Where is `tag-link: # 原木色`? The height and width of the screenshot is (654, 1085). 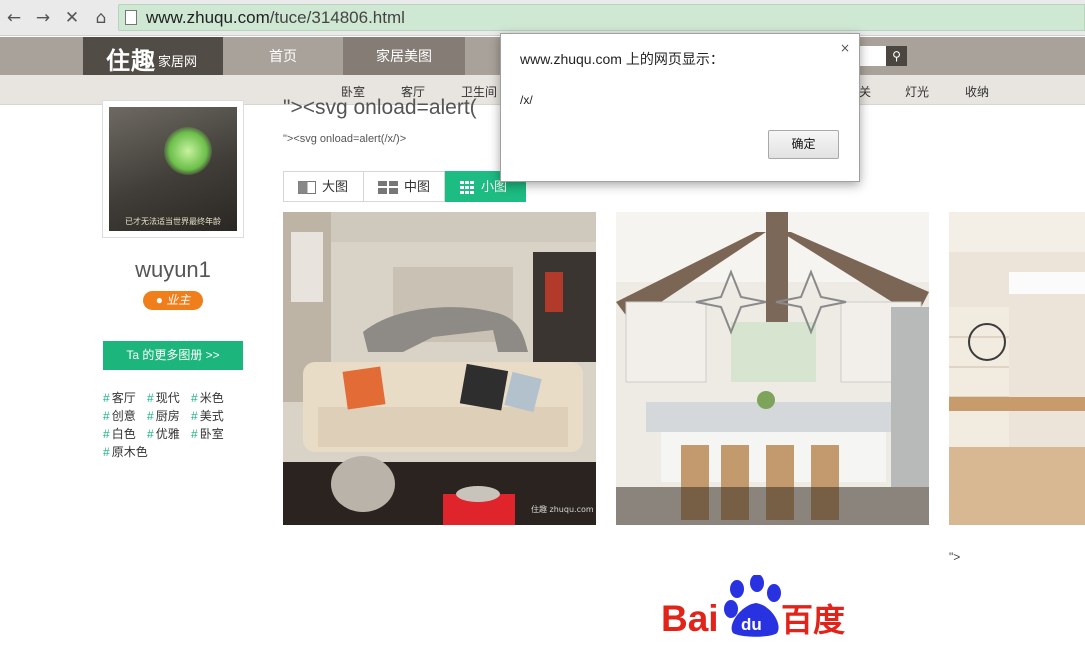
tag-link: # 原木色 is located at coordinates (125, 451).